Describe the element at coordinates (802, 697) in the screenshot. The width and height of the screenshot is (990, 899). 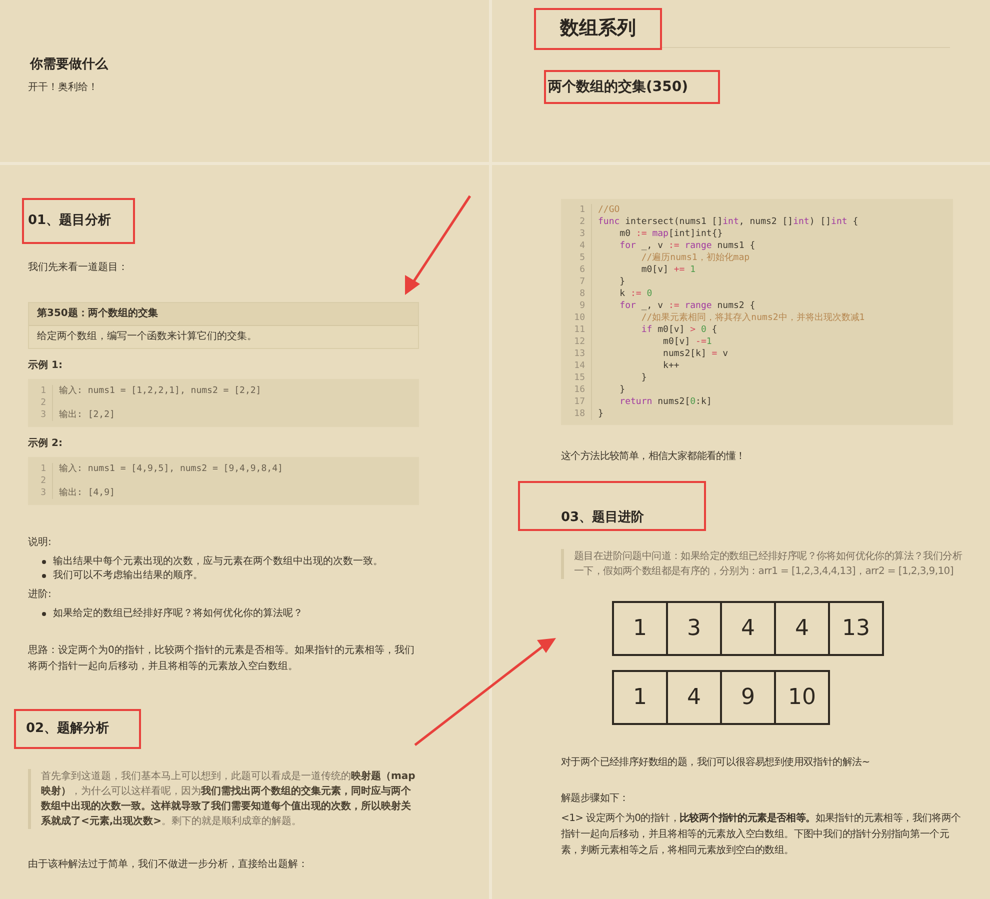
I see `array-cell: 10` at that location.